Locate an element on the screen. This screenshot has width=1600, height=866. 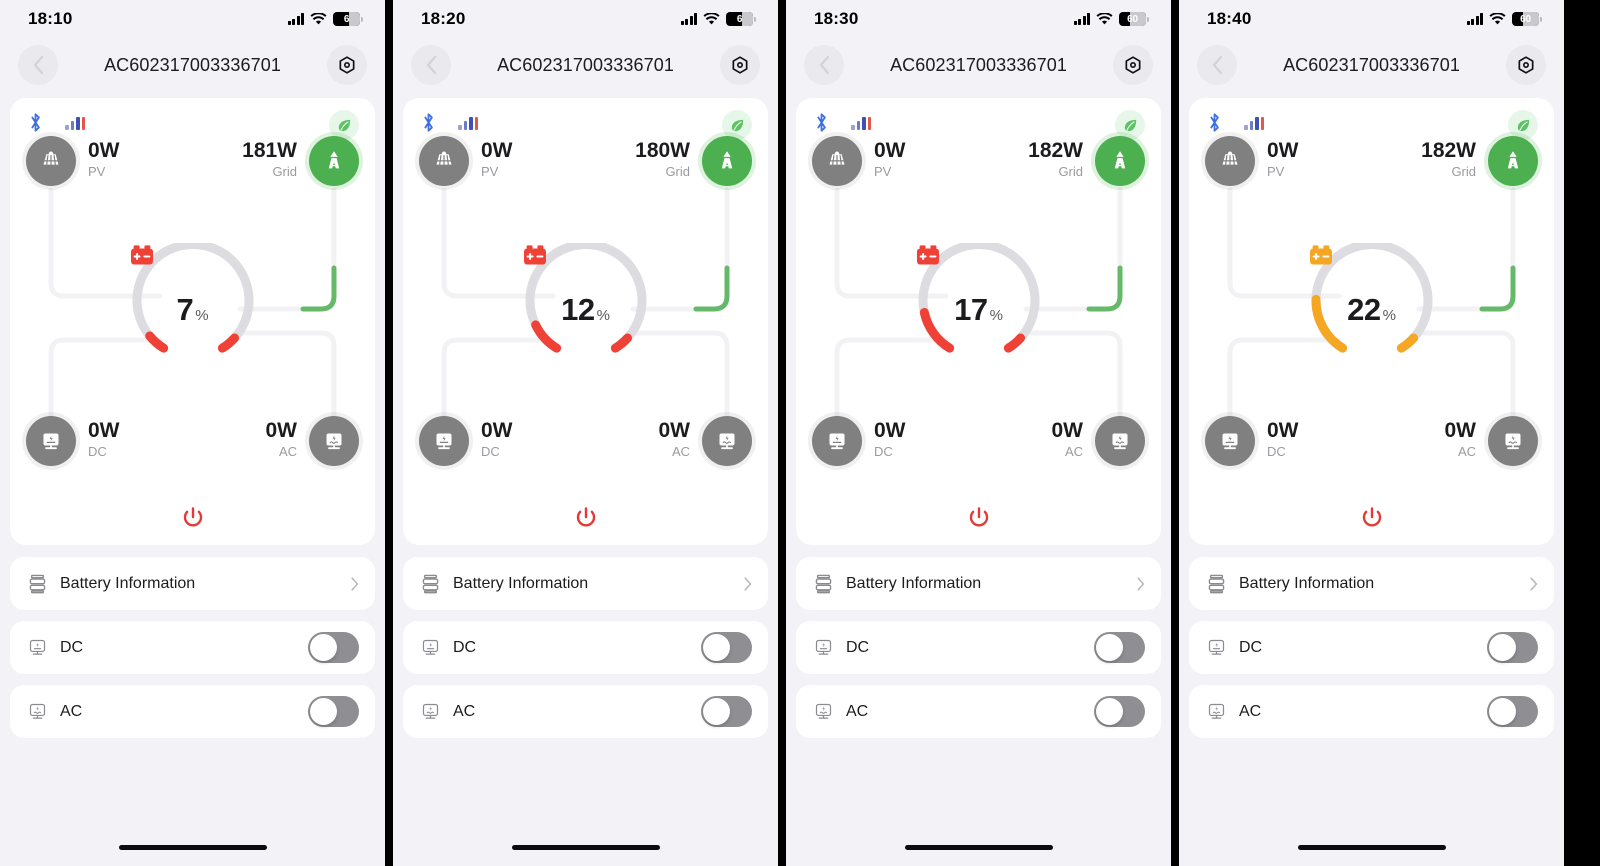
status-bar: 18:10 6 is located at coordinates (192, 19).